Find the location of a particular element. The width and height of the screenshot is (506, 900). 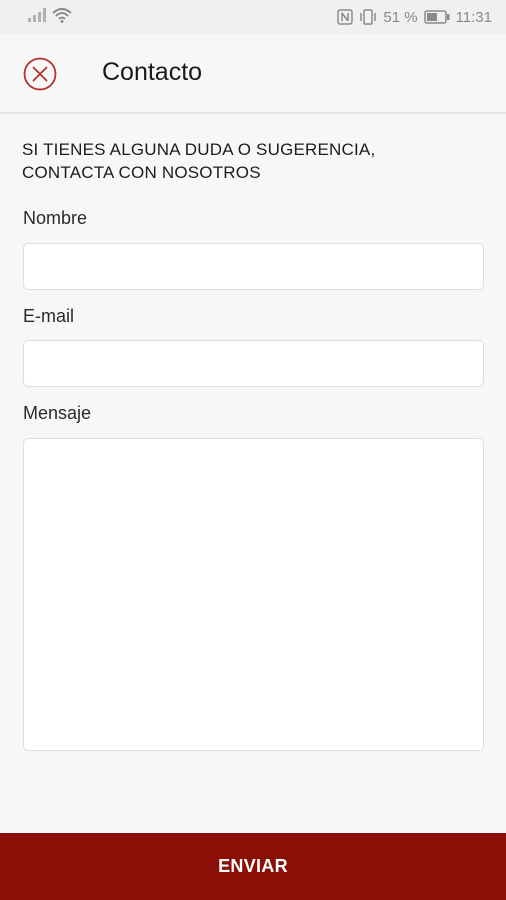

app-bar: Contacto is located at coordinates (253, 74).